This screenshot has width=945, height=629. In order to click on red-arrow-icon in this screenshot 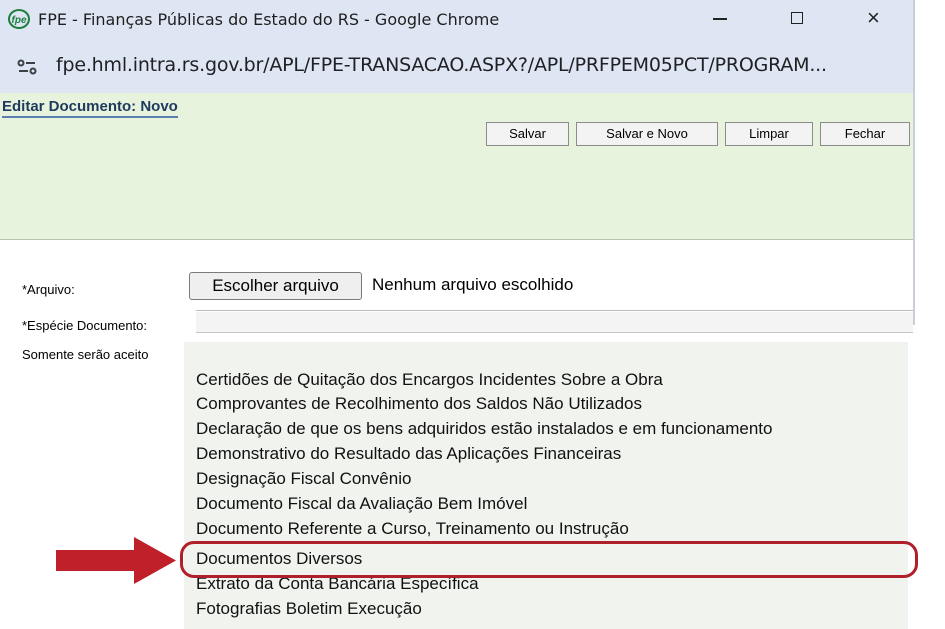, I will do `click(116, 560)`.